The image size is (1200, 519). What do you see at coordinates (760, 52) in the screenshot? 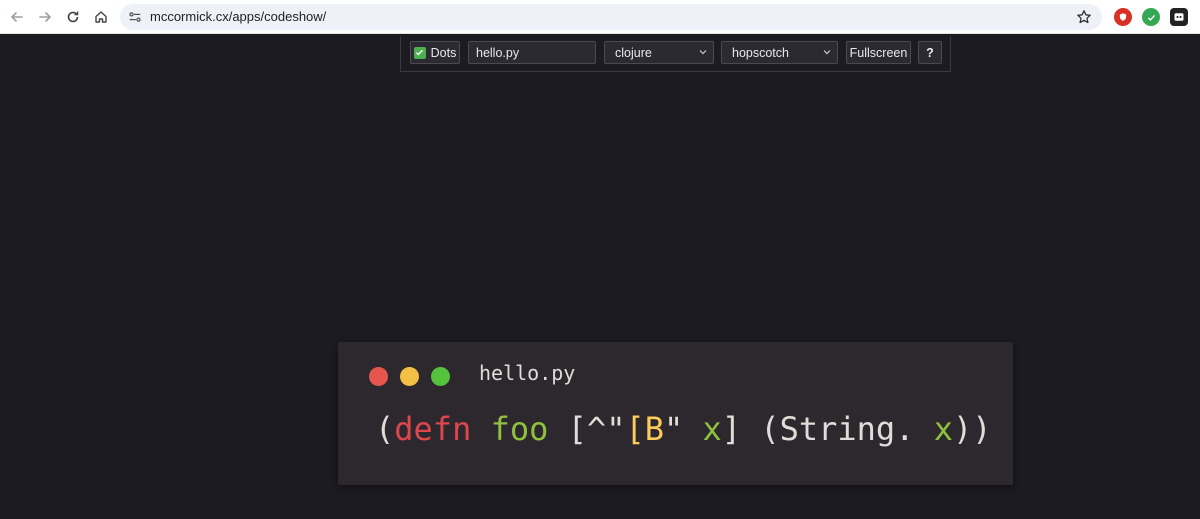
I see `theme-select-value: hopscotch` at bounding box center [760, 52].